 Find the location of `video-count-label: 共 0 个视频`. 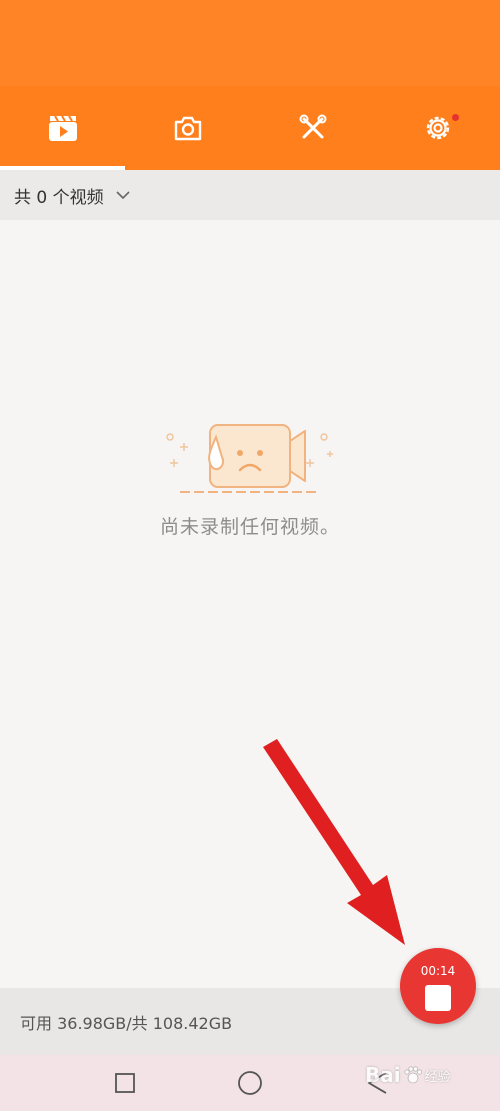

video-count-label: 共 0 个视频 is located at coordinates (59, 197).